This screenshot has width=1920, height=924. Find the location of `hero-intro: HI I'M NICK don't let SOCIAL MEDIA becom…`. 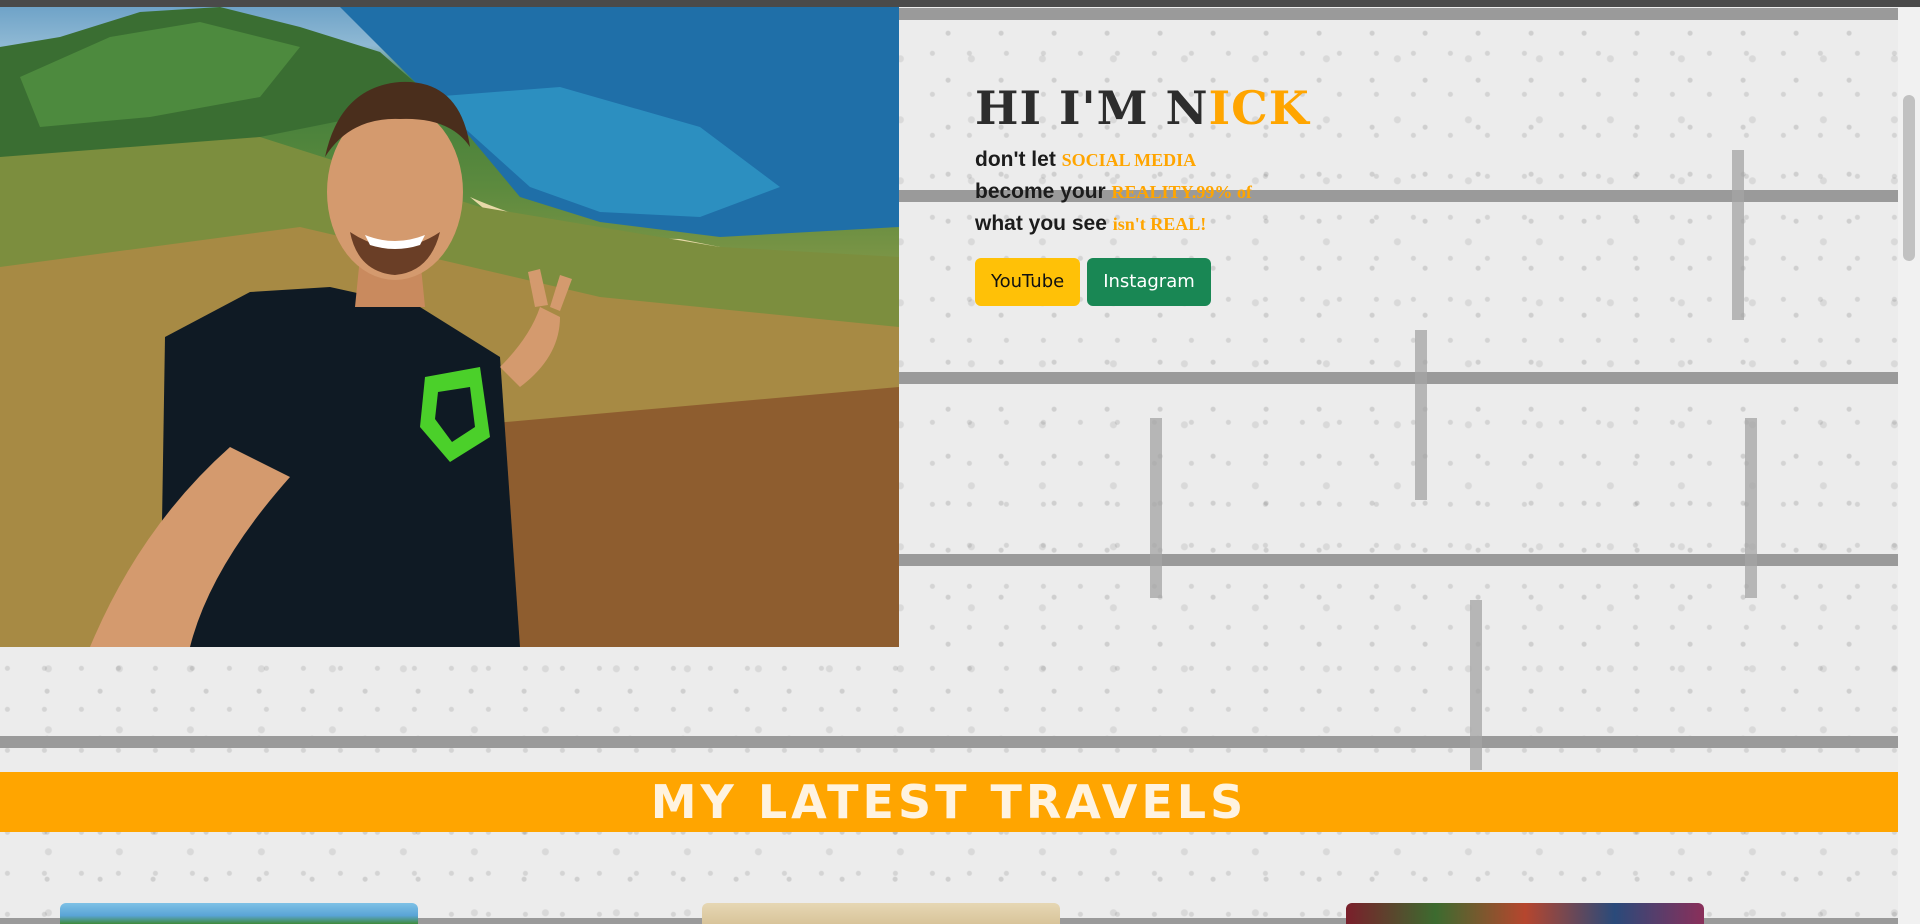

hero-intro: HI I'M NICK don't let SOCIAL MEDIA becom… is located at coordinates (1185, 193).